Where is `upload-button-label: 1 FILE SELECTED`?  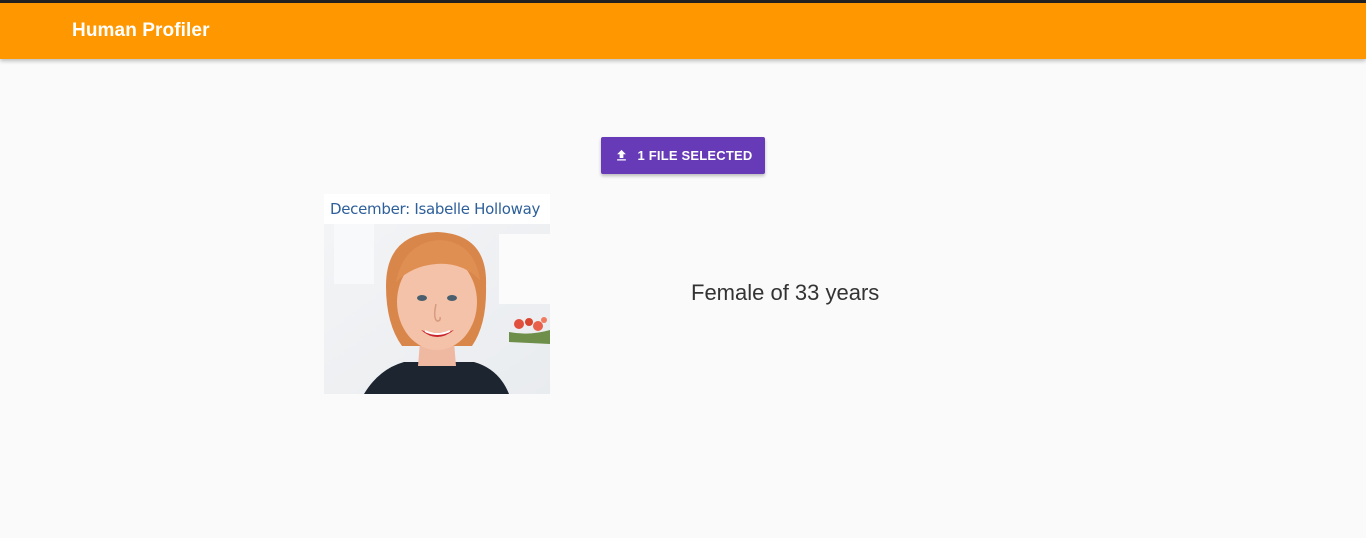 upload-button-label: 1 FILE SELECTED is located at coordinates (695, 155).